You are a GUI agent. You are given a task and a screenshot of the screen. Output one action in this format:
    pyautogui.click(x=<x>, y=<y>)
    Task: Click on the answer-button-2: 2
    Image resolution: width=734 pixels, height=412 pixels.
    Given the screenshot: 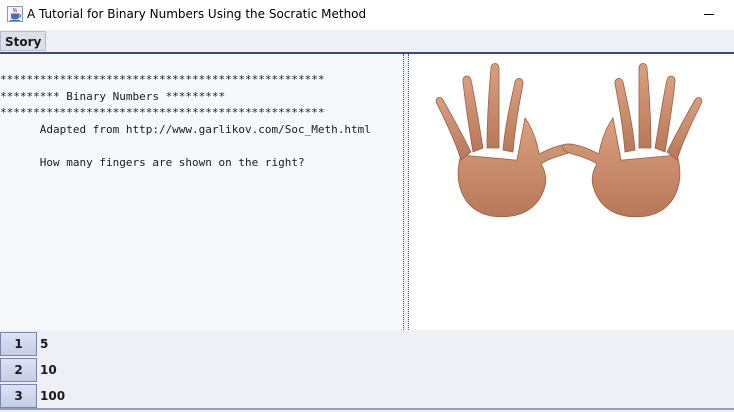 What is the action you would take?
    pyautogui.click(x=18, y=370)
    